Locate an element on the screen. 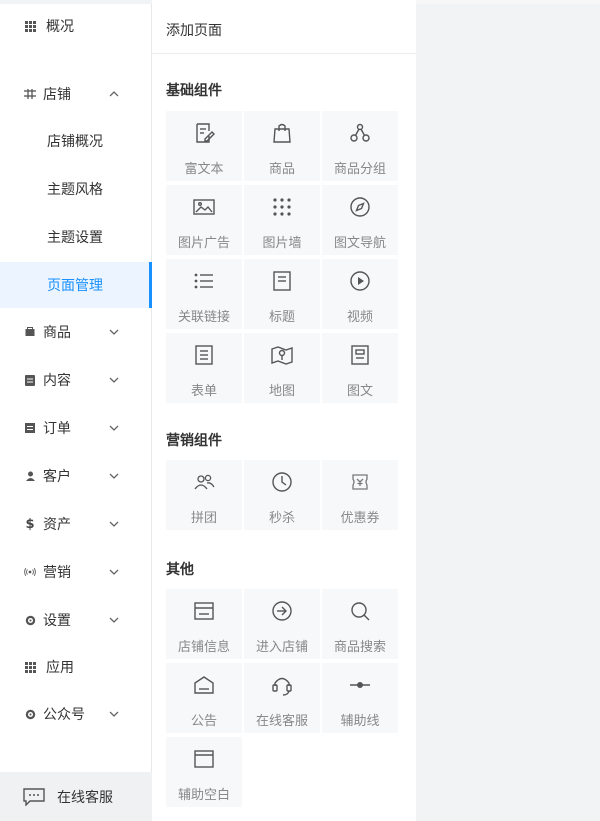 The image size is (600, 821). sidebar-sub-theme-style: 主题风格 is located at coordinates (75, 189).